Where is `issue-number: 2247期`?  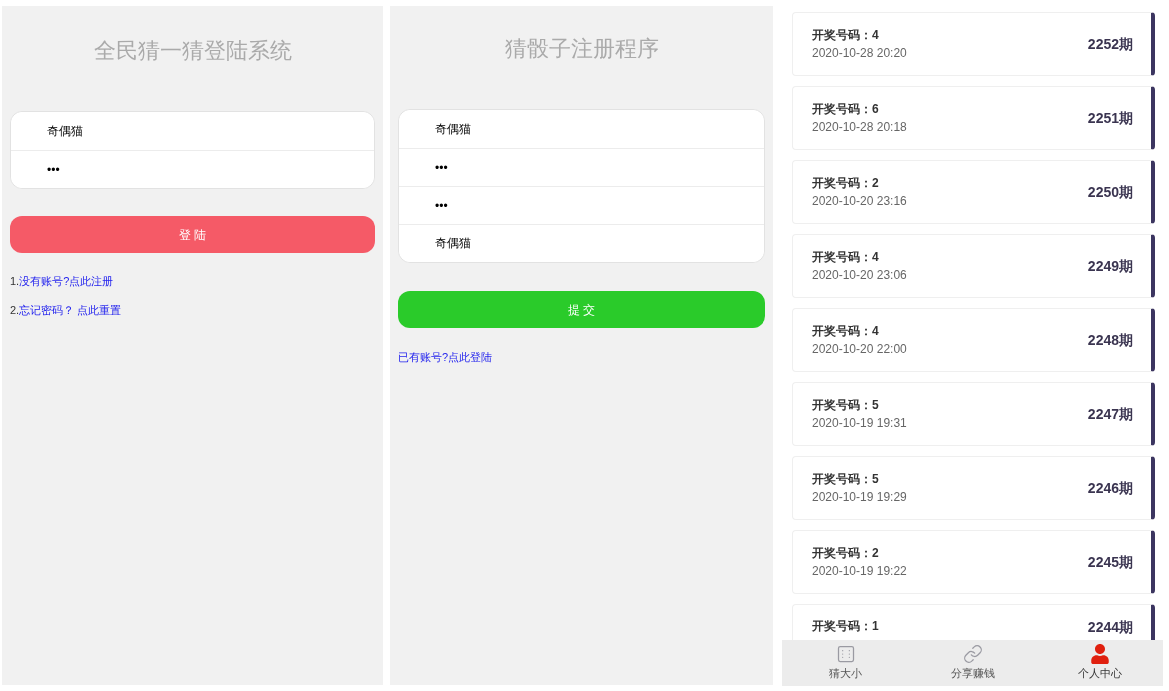
issue-number: 2247期 is located at coordinates (1110, 414).